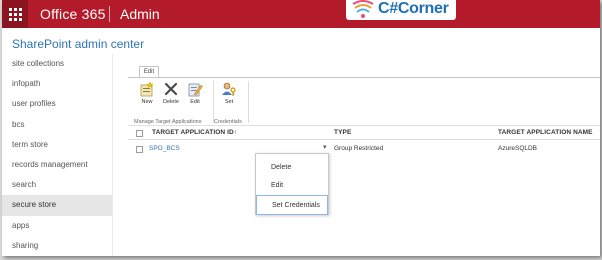 This screenshot has height=260, width=602. I want to click on delete-button-label: Delete, so click(171, 102).